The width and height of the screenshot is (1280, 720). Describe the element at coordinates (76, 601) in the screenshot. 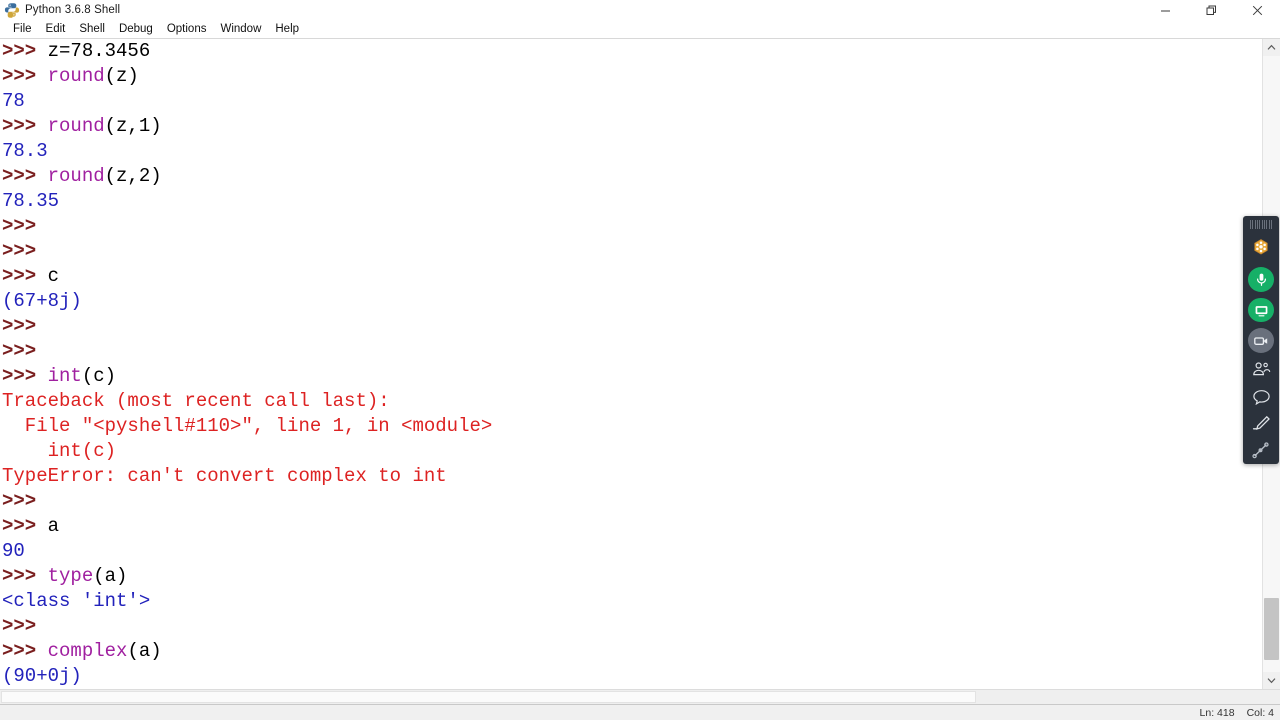

I see `shell-token-out: <class 'int'>` at that location.